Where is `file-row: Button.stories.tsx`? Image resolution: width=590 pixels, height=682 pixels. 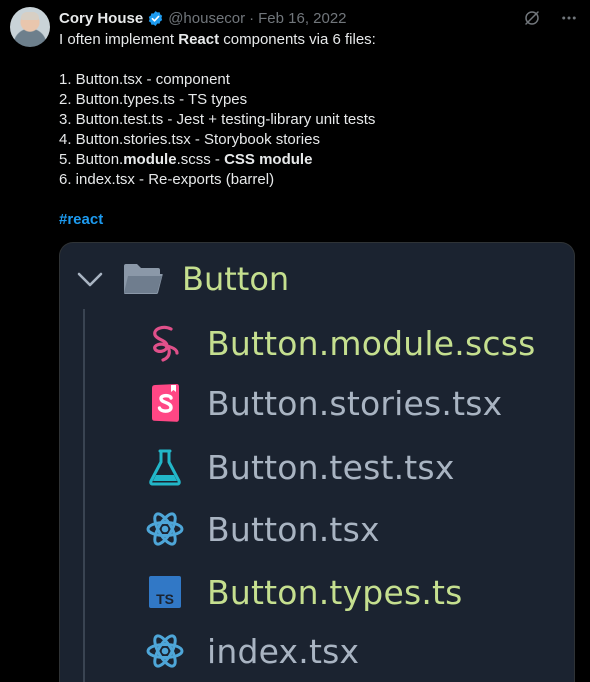
file-row: Button.stories.tsx is located at coordinates (323, 403).